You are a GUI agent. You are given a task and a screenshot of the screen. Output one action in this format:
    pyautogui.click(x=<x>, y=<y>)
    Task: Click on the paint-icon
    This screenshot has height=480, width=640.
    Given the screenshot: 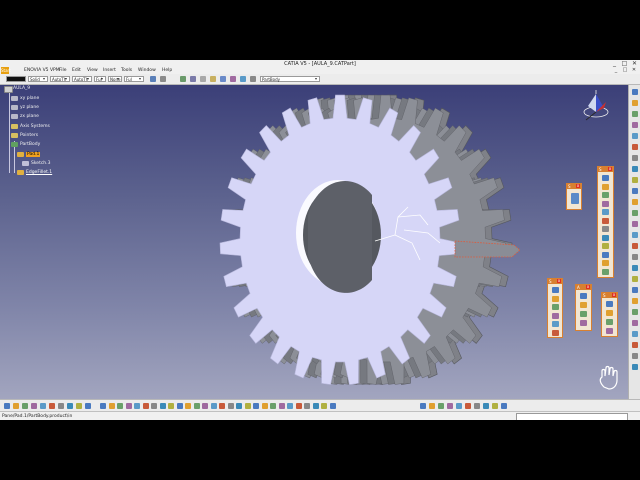 What is the action you would take?
    pyautogui.click(x=153, y=79)
    